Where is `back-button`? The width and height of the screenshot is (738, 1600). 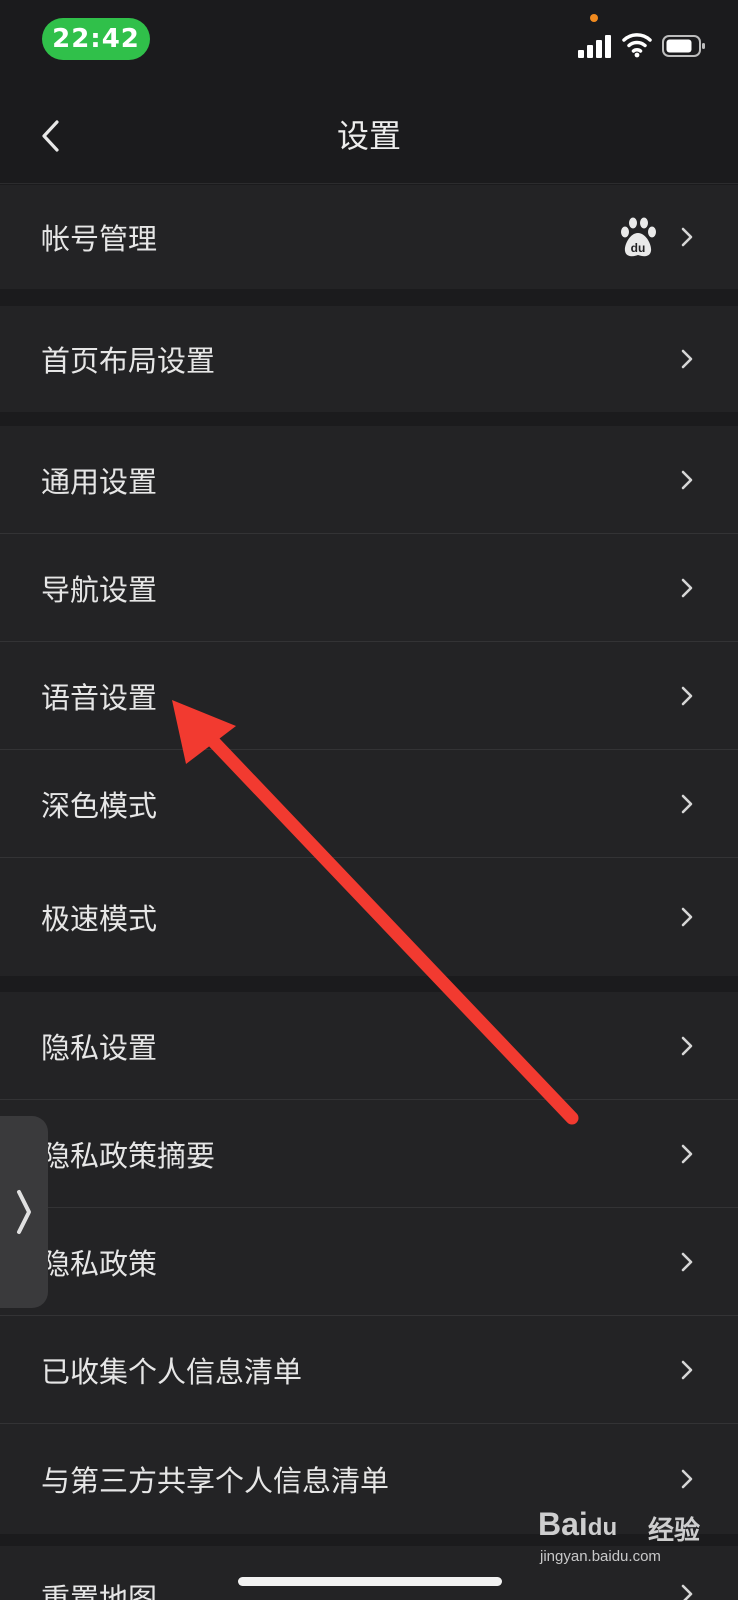 back-button is located at coordinates (50, 136).